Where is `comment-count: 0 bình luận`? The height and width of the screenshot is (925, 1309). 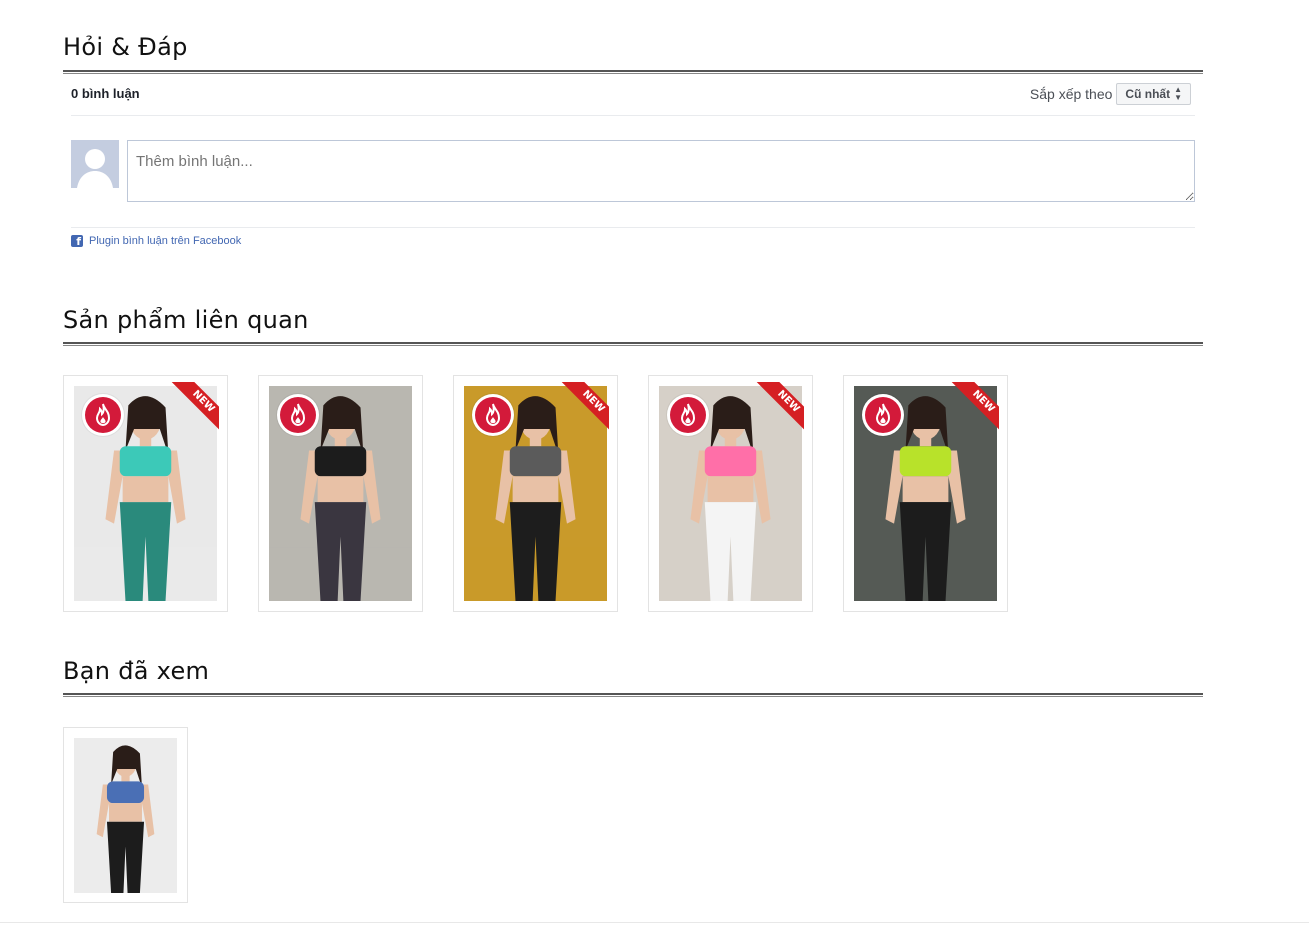 comment-count: 0 bình luận is located at coordinates (105, 93).